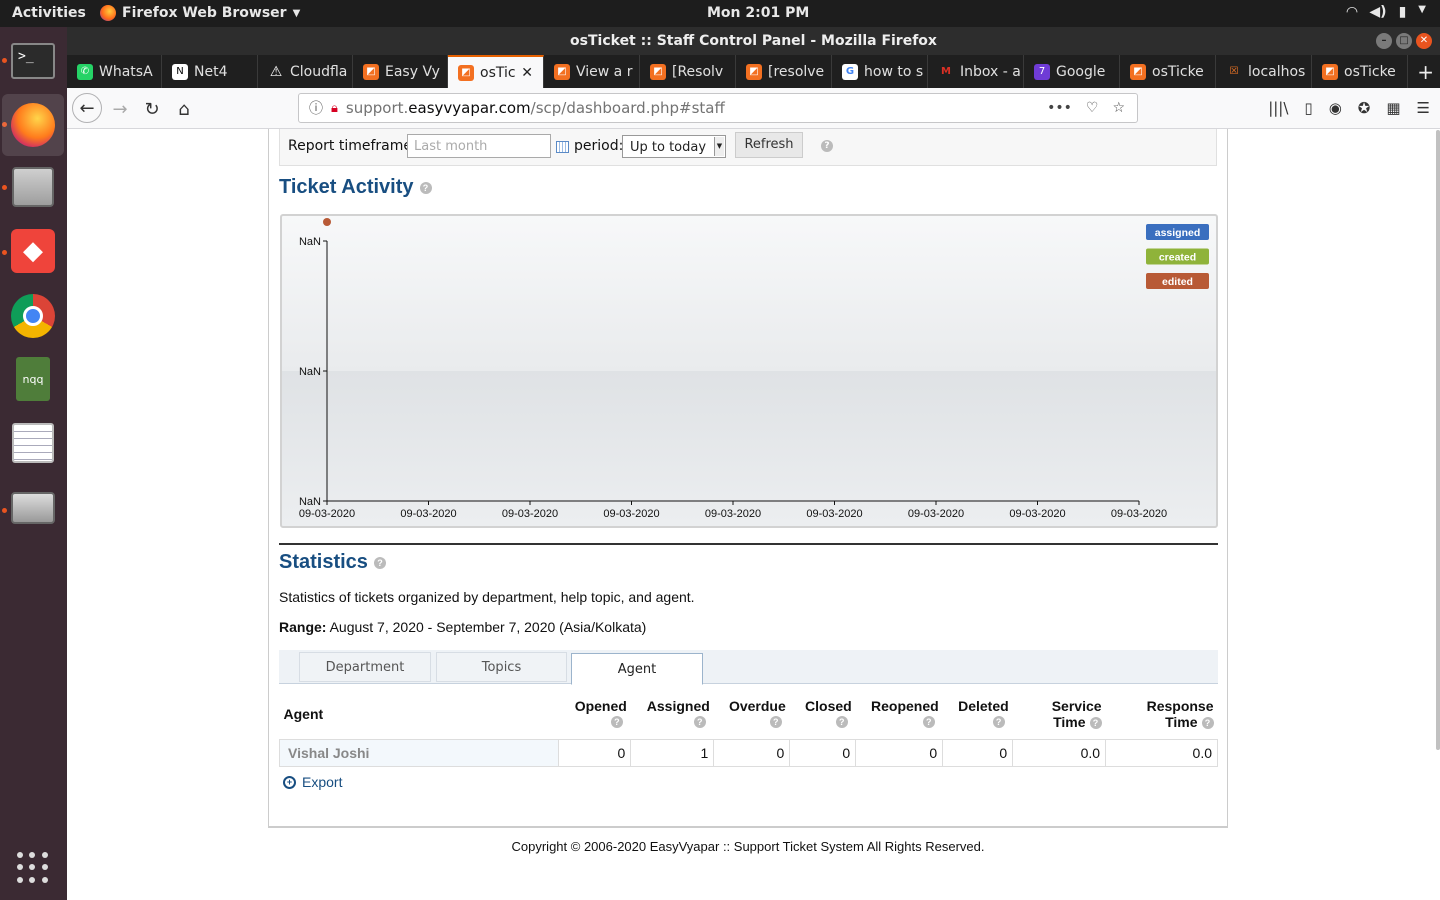  What do you see at coordinates (346, 187) in the screenshot?
I see `ticket-activity-title: Ticket Activity` at bounding box center [346, 187].